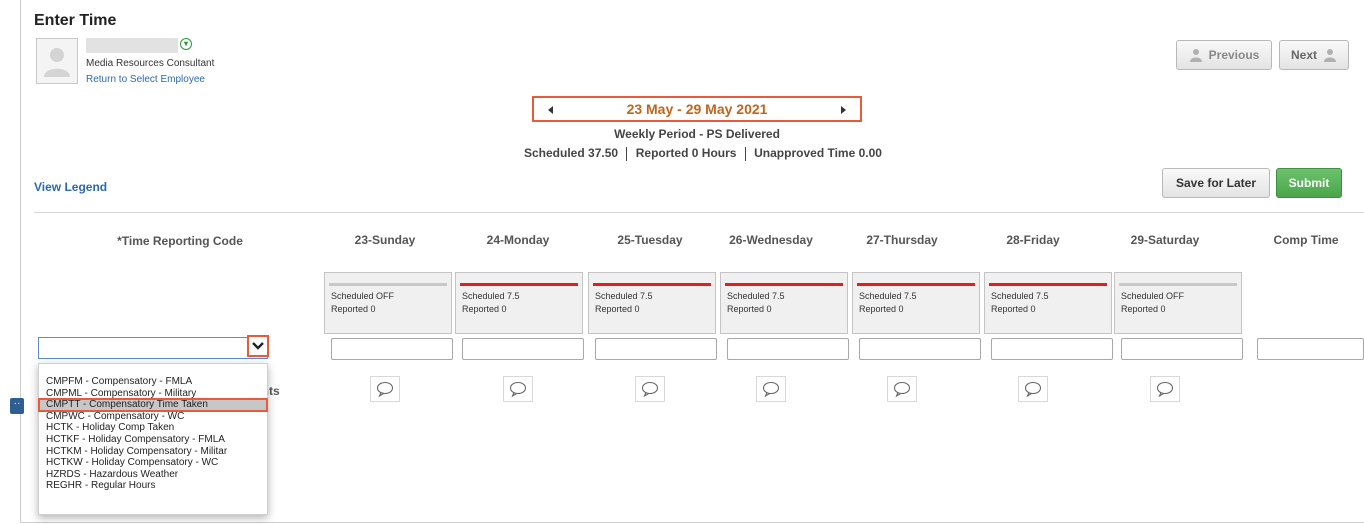 This screenshot has height=524, width=1364. What do you see at coordinates (1303, 55) in the screenshot?
I see `next-label: Next` at bounding box center [1303, 55].